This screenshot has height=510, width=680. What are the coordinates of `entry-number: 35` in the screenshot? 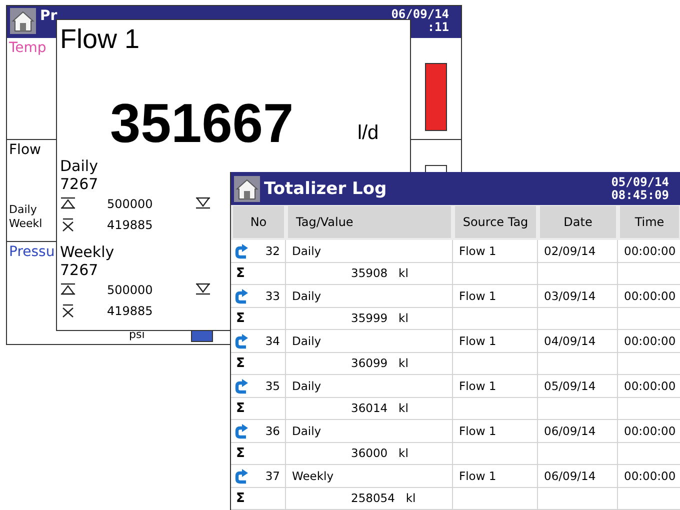 It's located at (272, 385).